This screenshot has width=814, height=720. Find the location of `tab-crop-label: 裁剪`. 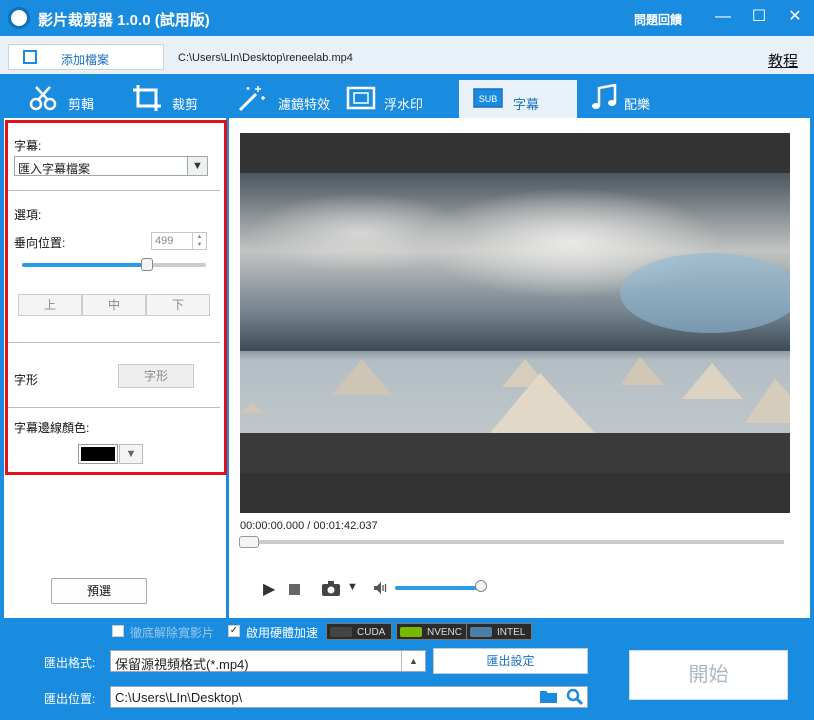

tab-crop-label: 裁剪 is located at coordinates (185, 104).